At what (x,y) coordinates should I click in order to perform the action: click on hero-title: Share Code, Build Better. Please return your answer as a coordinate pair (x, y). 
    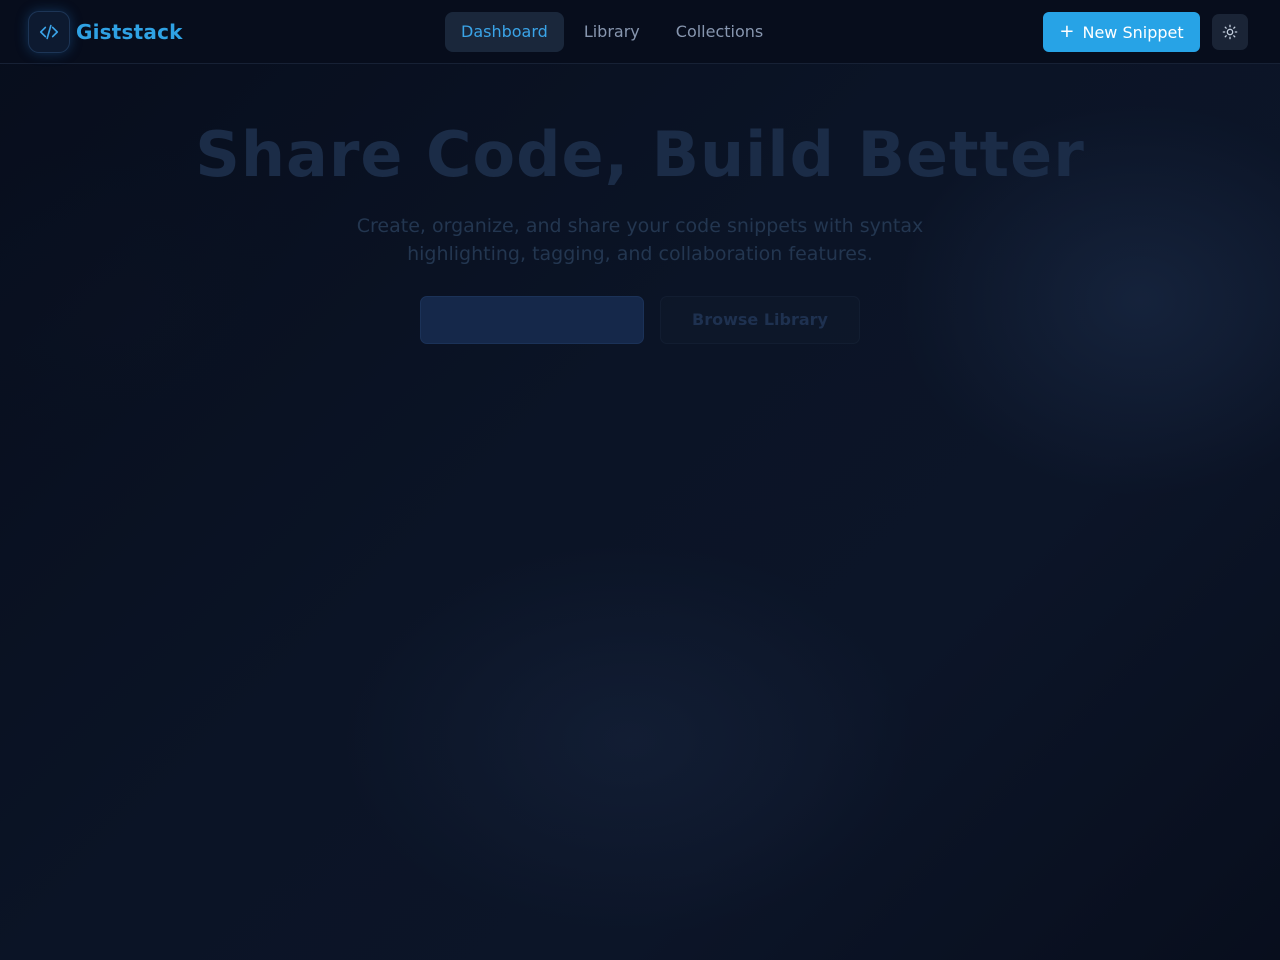
    Looking at the image, I should click on (640, 154).